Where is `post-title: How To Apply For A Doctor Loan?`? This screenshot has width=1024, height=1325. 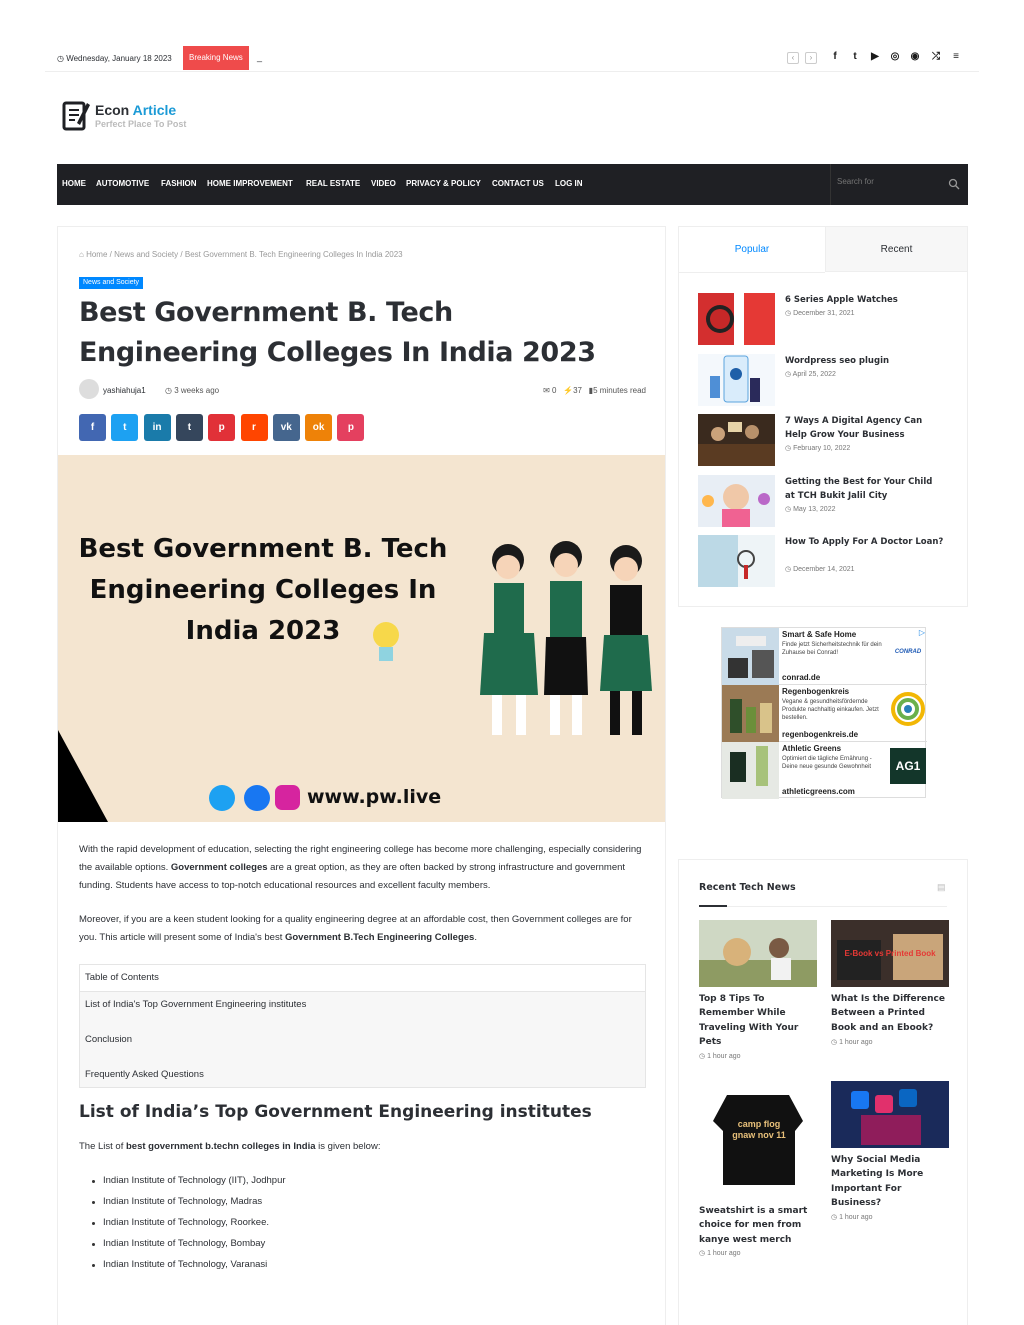
post-title: How To Apply For A Doctor Loan? is located at coordinates (865, 542).